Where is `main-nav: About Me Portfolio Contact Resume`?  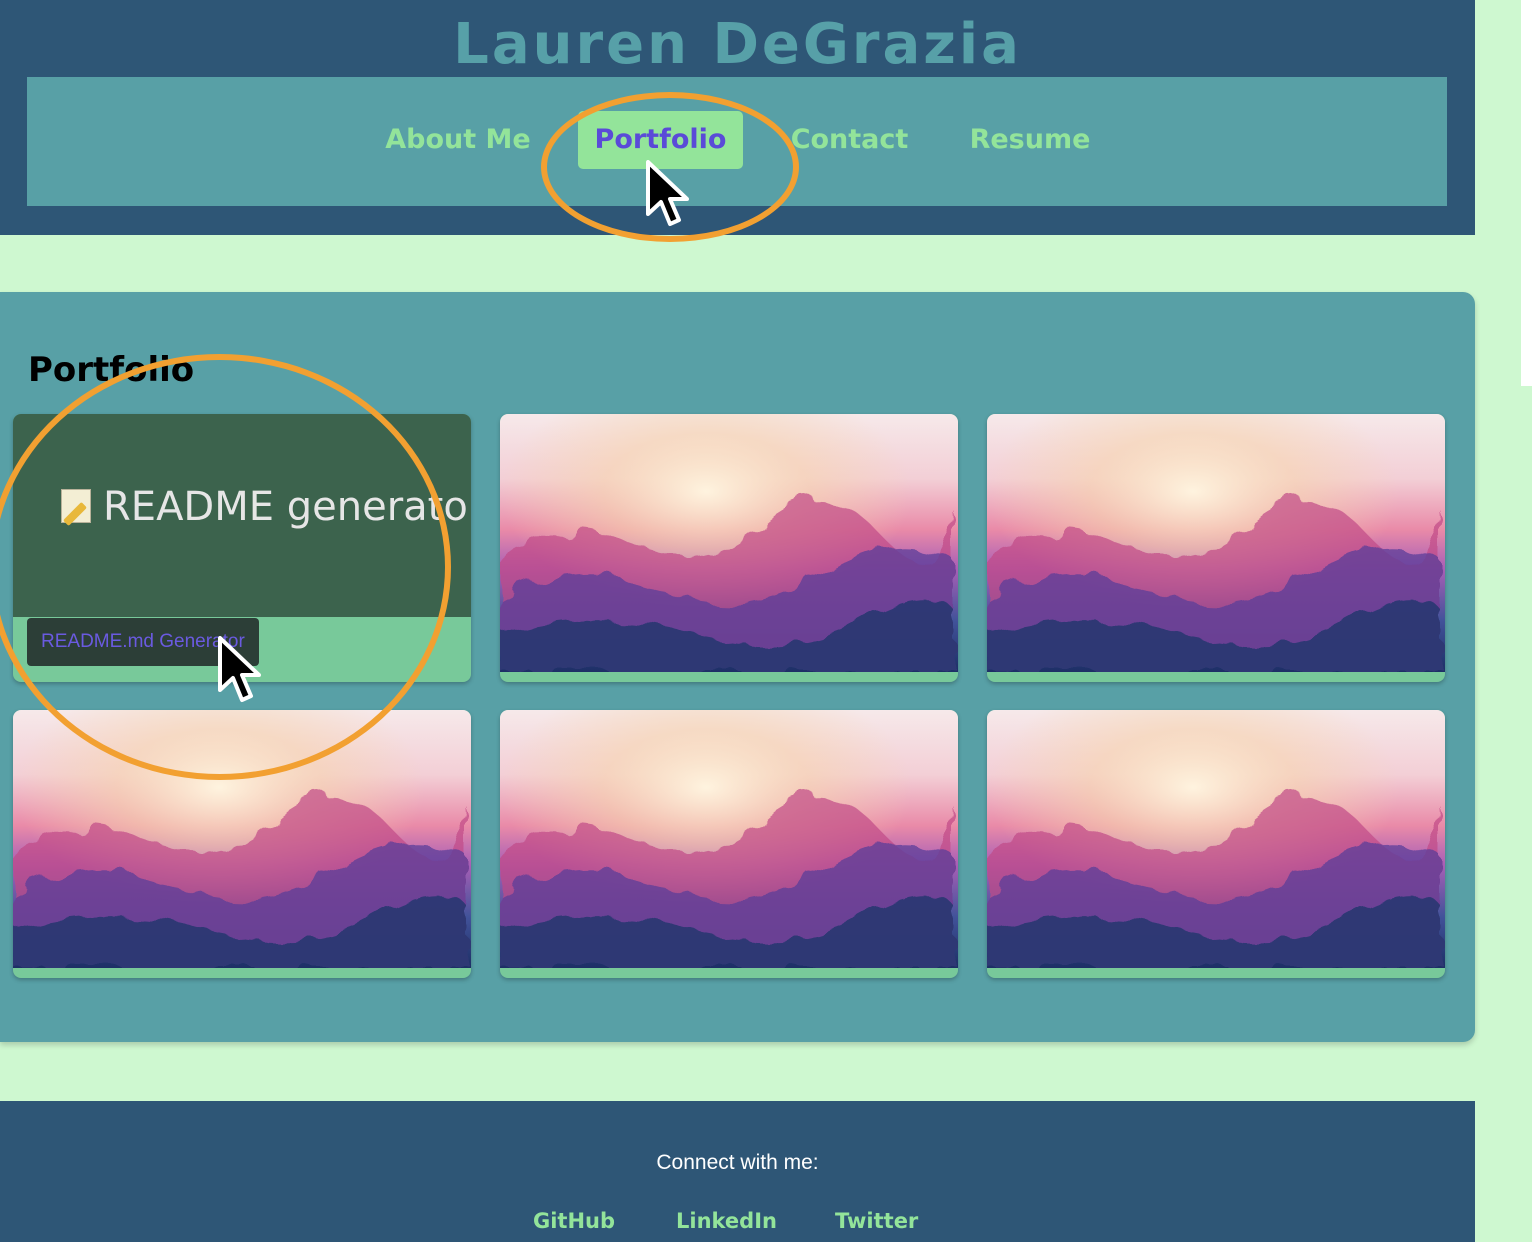 main-nav: About Me Portfolio Contact Resume is located at coordinates (737, 141).